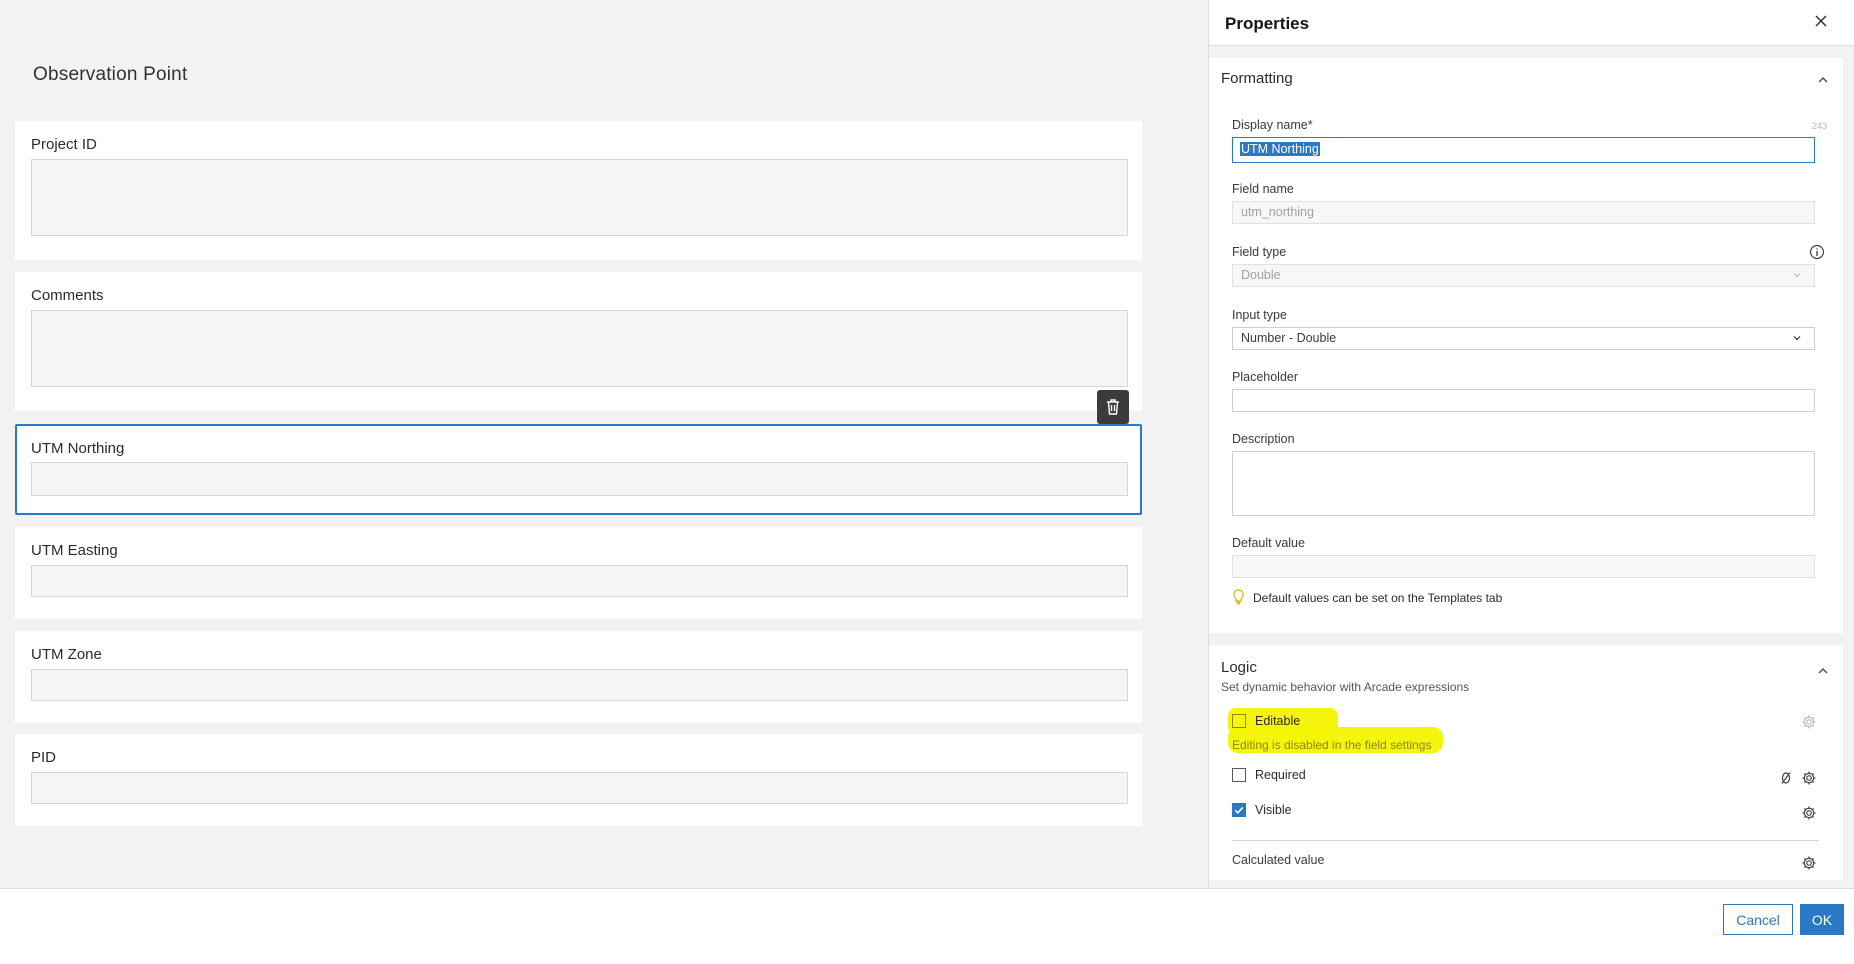  What do you see at coordinates (1263, 439) in the screenshot?
I see `description-label: Description` at bounding box center [1263, 439].